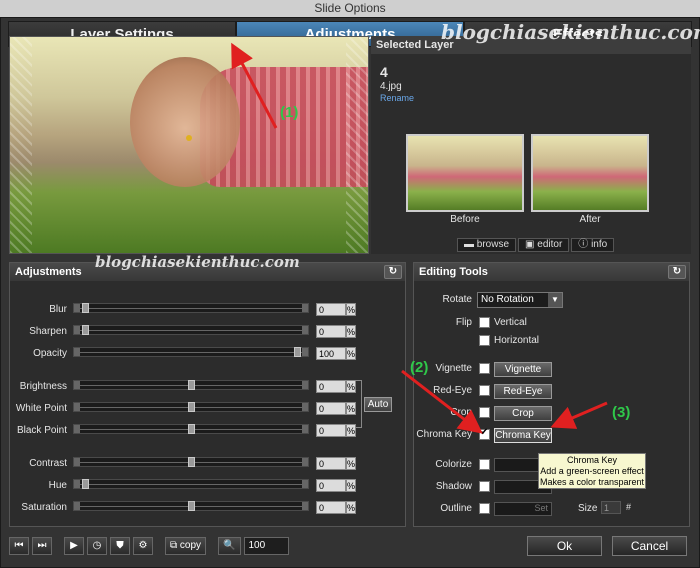  Describe the element at coordinates (74, 546) in the screenshot. I see `play-icon: ▶` at that location.